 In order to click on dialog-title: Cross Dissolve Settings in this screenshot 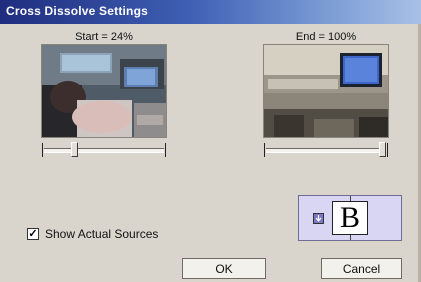, I will do `click(77, 11)`.